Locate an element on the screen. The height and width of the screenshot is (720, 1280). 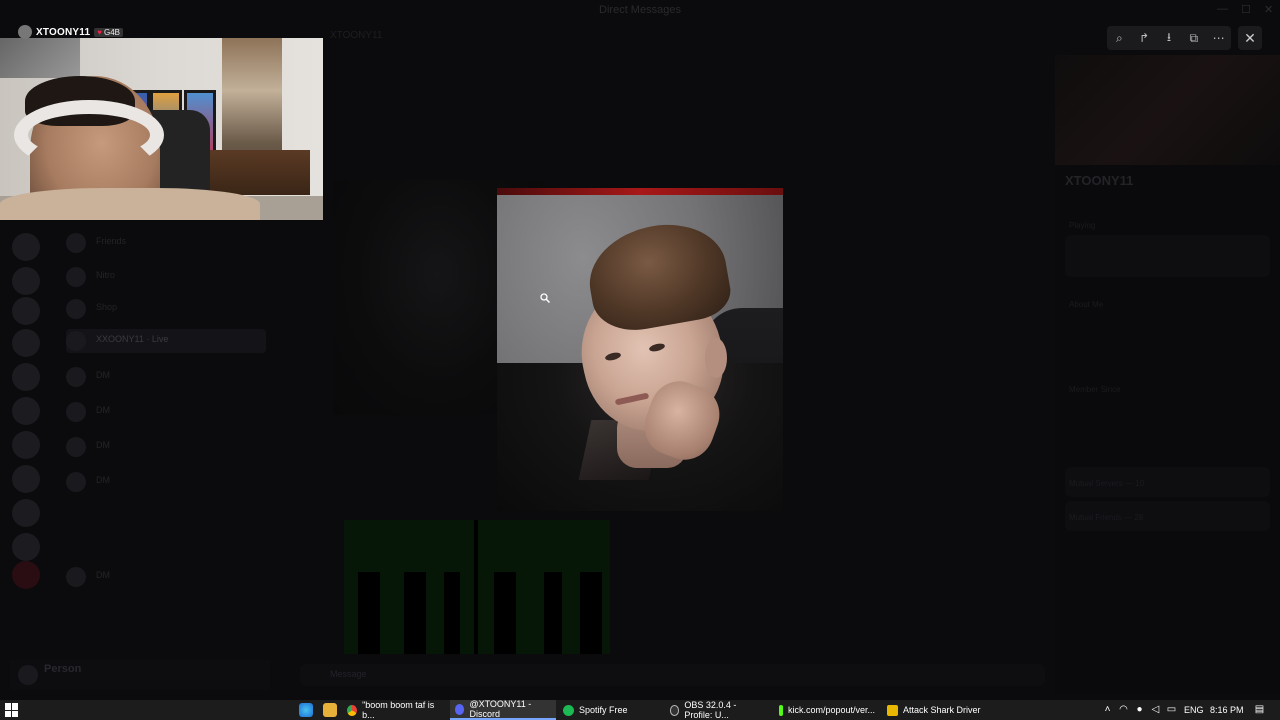
edge-icon is located at coordinates (306, 710).